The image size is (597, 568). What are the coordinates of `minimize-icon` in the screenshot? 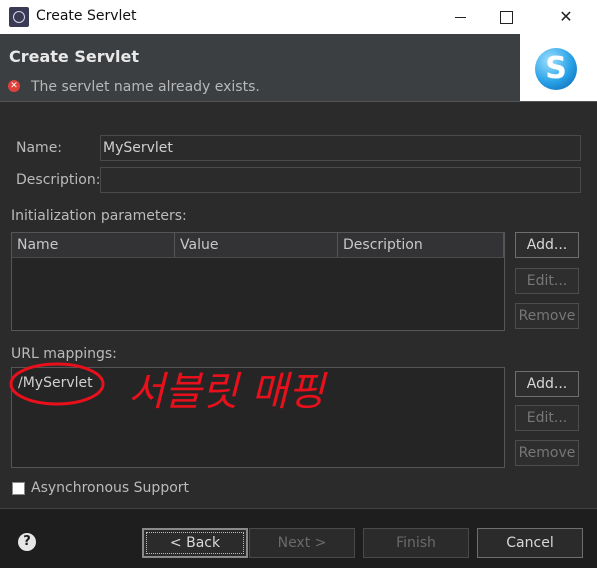 It's located at (460, 17).